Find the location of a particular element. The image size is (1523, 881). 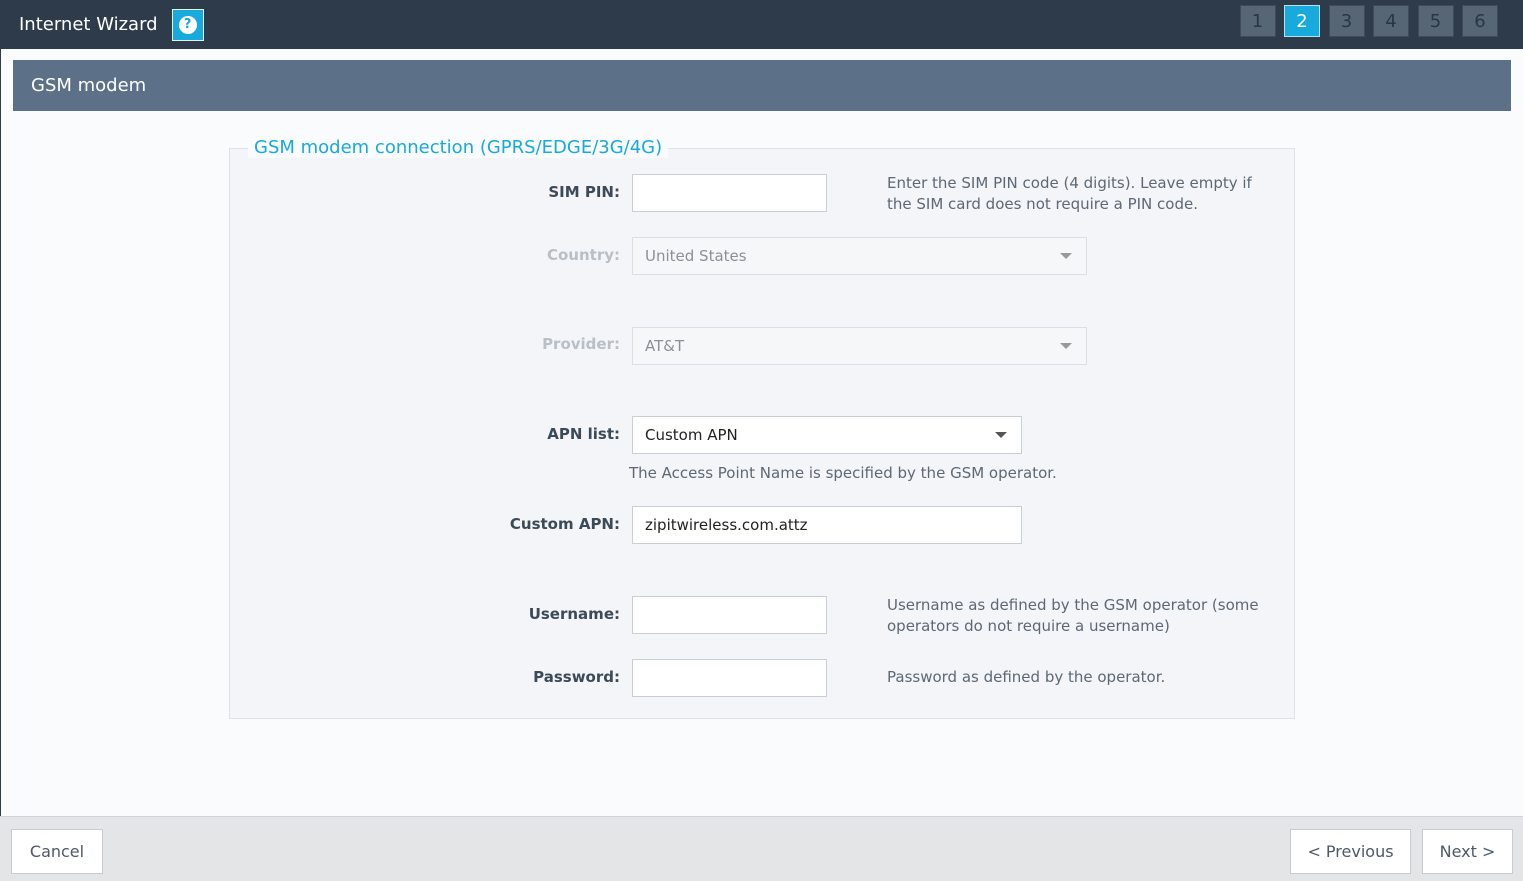

step-5: 5 is located at coordinates (1435, 21).